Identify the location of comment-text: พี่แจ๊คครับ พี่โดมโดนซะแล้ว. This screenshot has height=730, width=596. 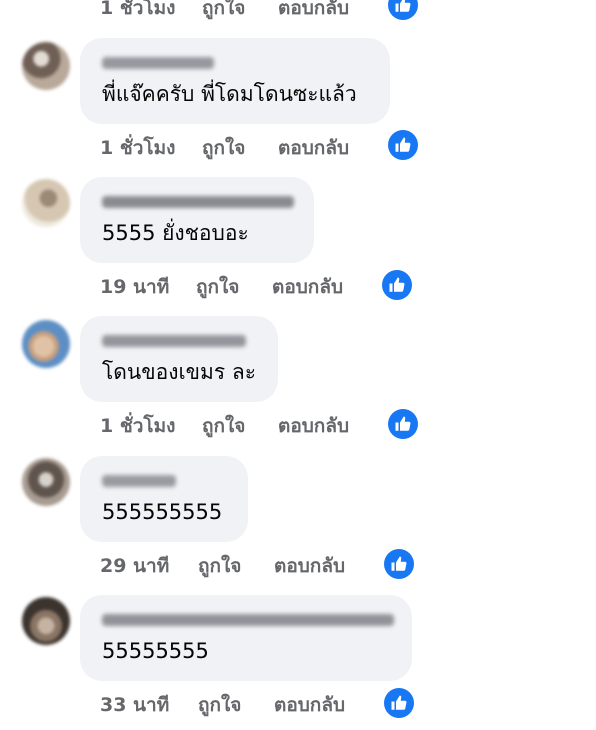
(229, 94).